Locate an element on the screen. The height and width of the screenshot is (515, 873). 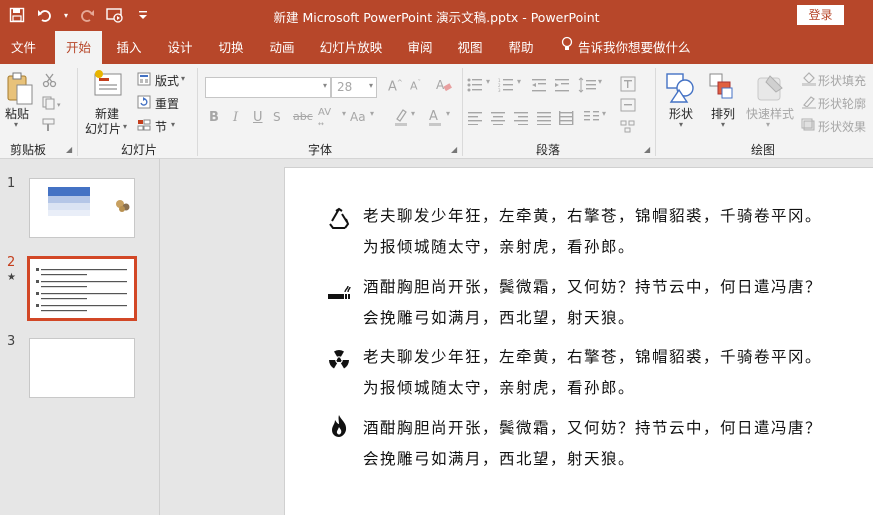
numbering-icon: 123 is located at coordinates (508, 86).